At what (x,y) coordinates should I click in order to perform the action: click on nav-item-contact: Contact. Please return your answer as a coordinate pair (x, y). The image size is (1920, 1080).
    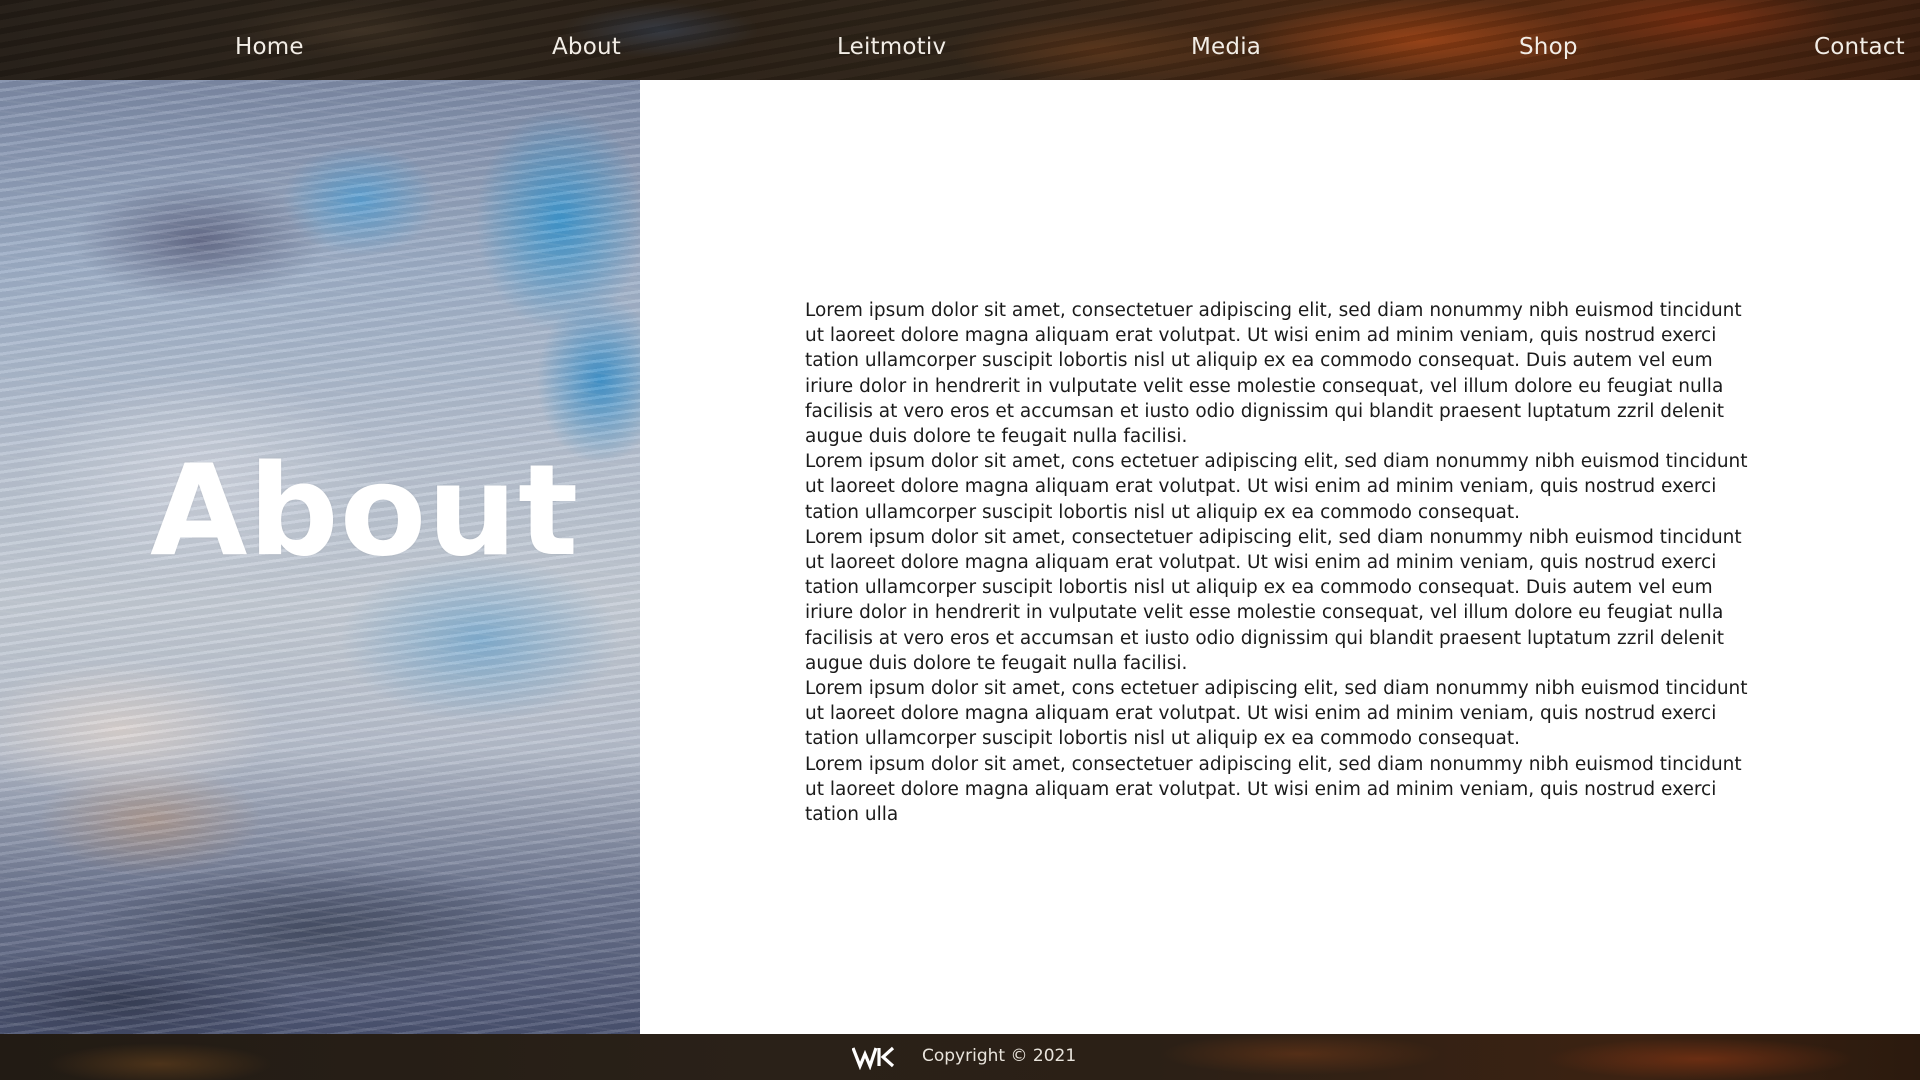
    Looking at the image, I should click on (1859, 47).